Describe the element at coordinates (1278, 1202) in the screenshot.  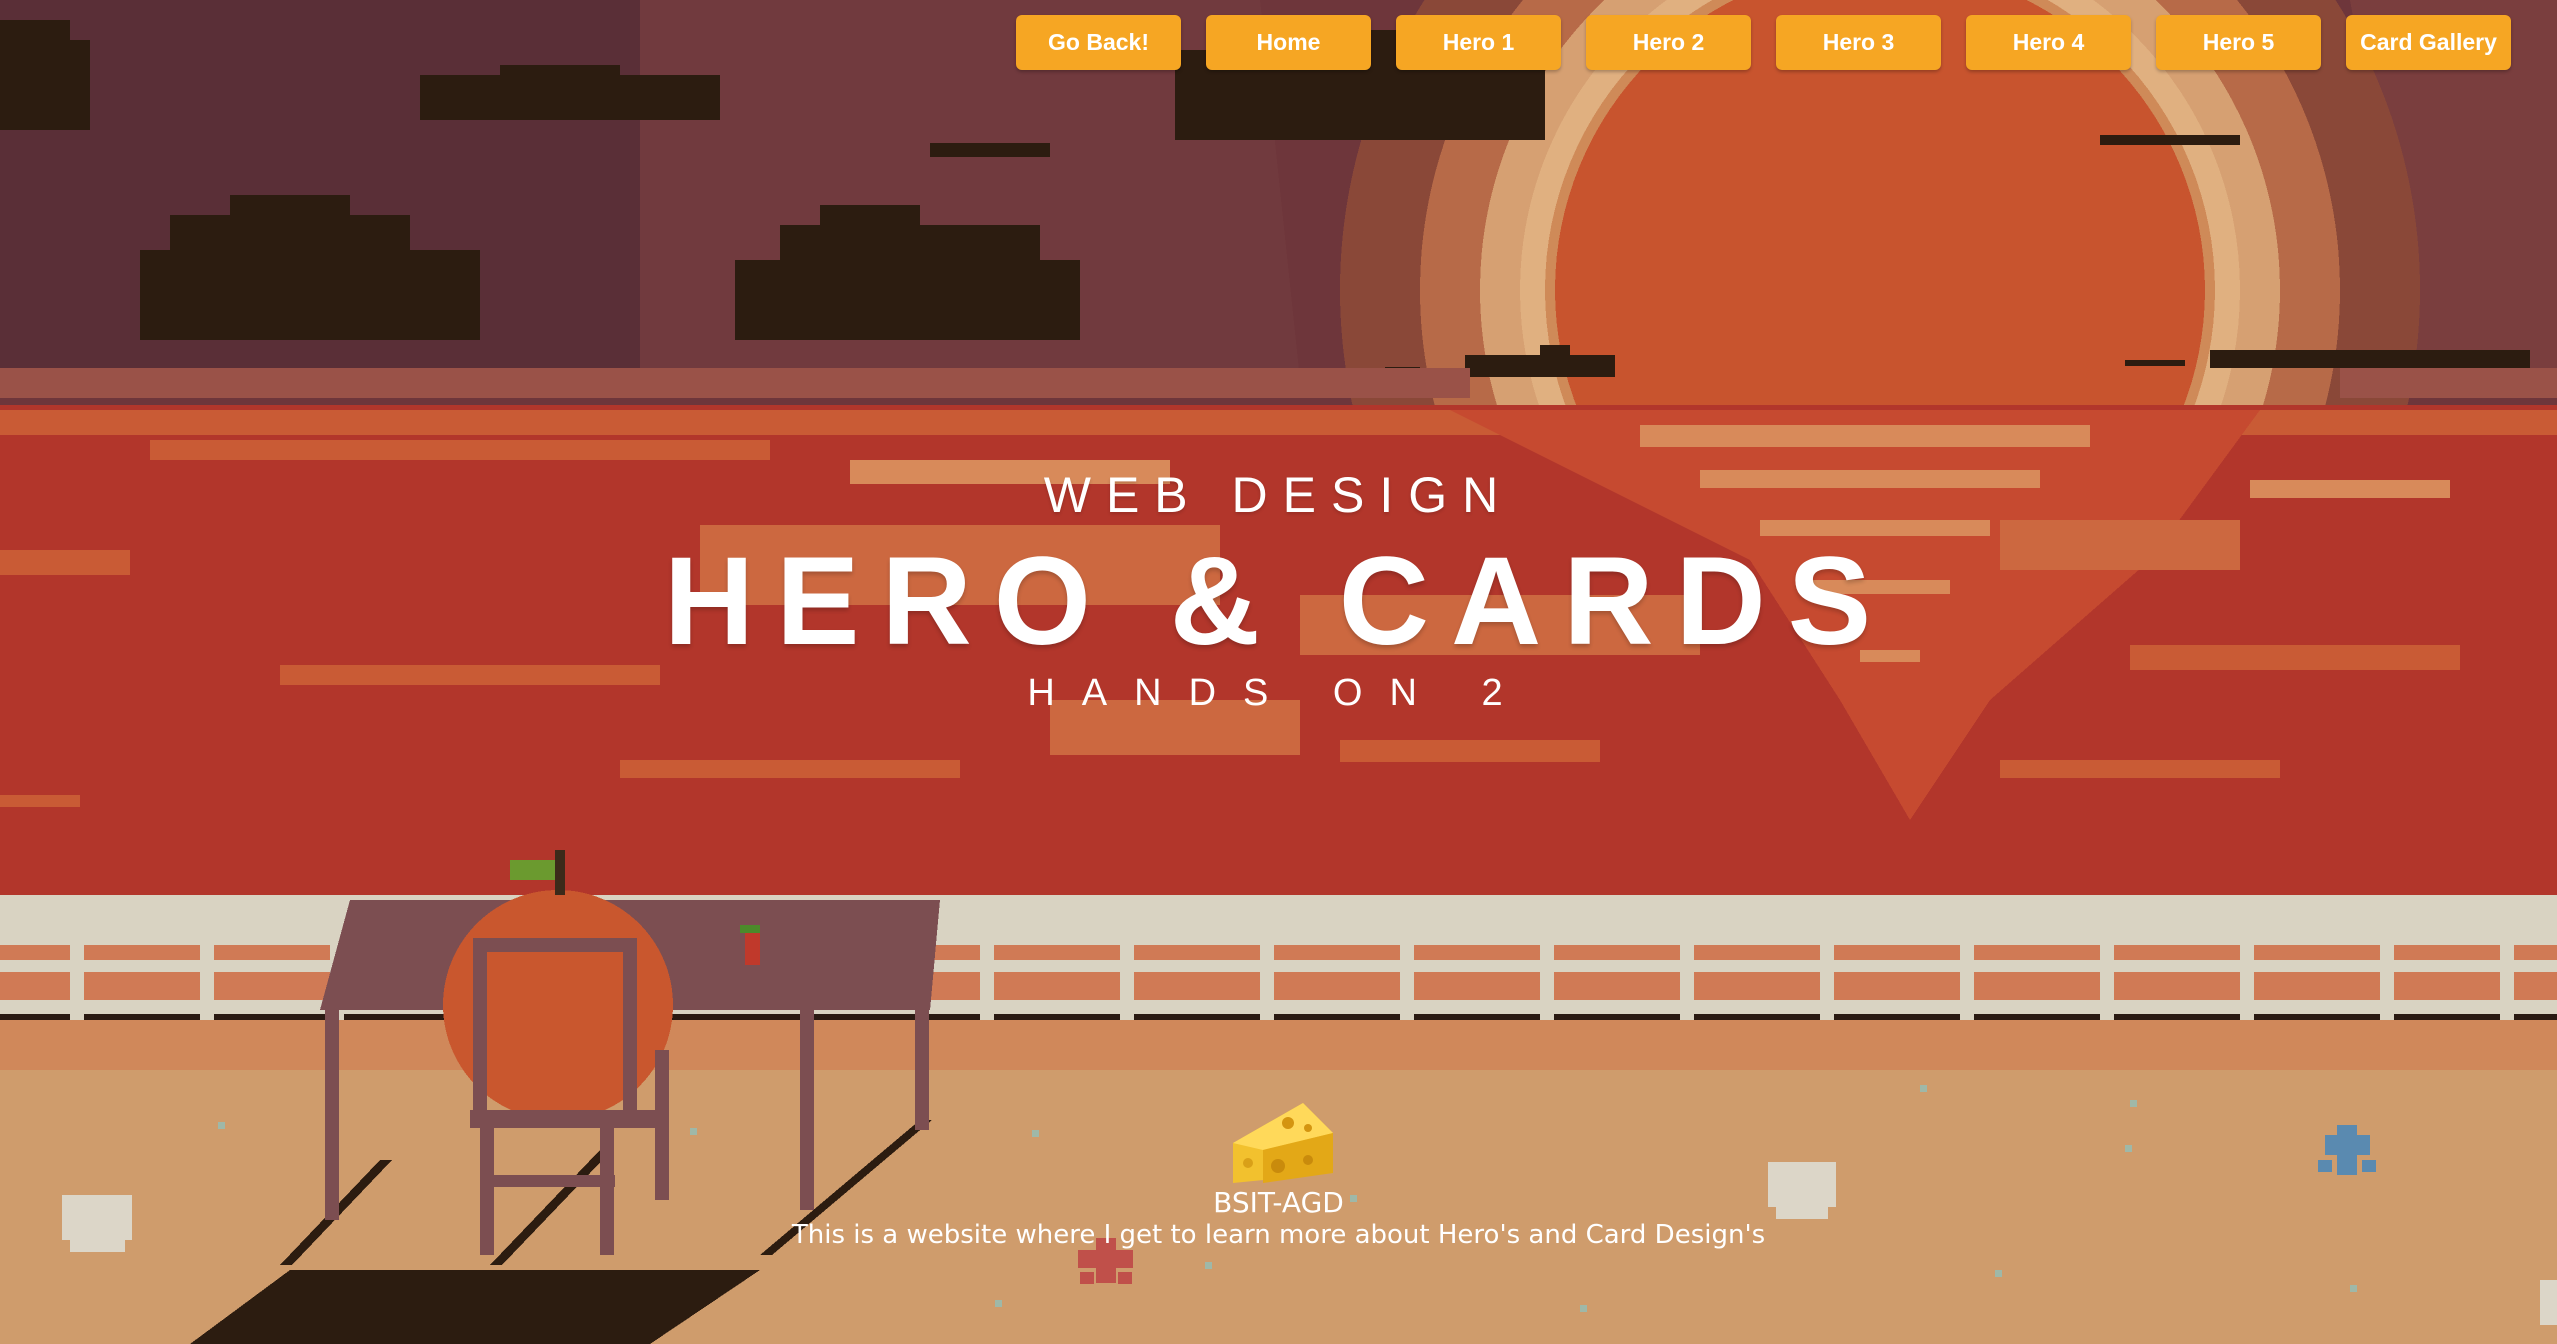
I see `org-label: BSIT-AGD` at that location.